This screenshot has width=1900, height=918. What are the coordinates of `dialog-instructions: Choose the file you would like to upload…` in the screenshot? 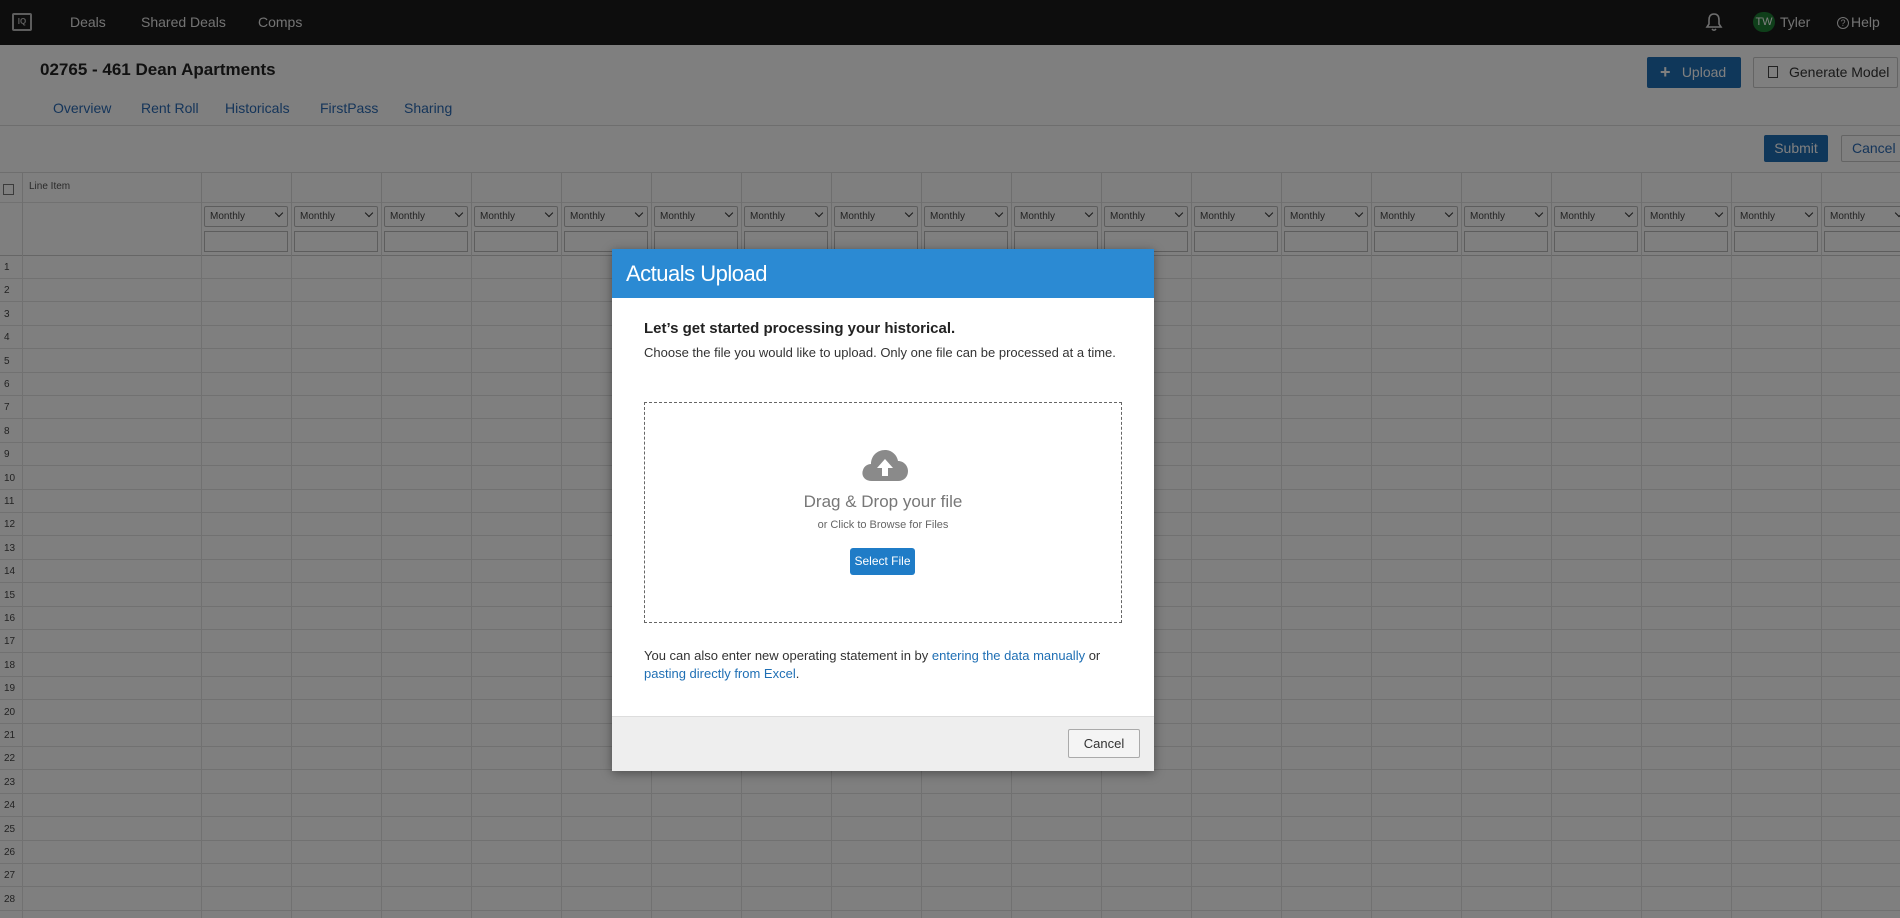 It's located at (880, 352).